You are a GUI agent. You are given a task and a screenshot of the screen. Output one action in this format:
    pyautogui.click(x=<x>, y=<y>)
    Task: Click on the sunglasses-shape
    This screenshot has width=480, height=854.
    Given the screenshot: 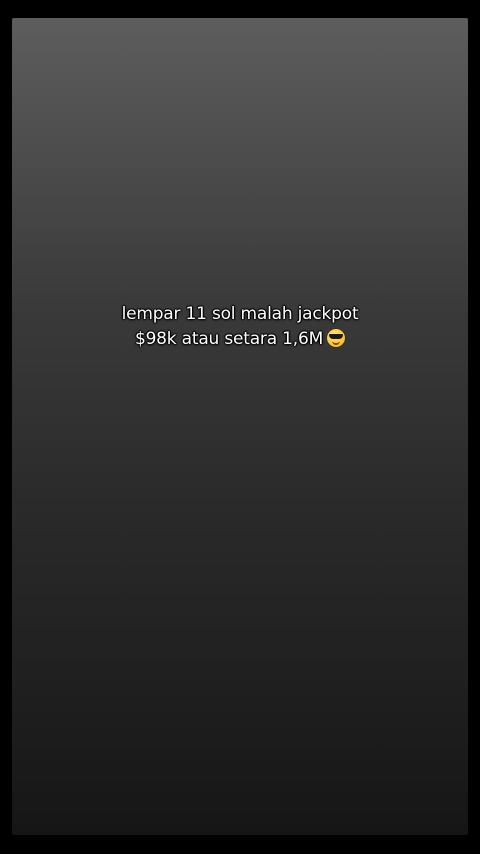 What is the action you would take?
    pyautogui.click(x=336, y=336)
    